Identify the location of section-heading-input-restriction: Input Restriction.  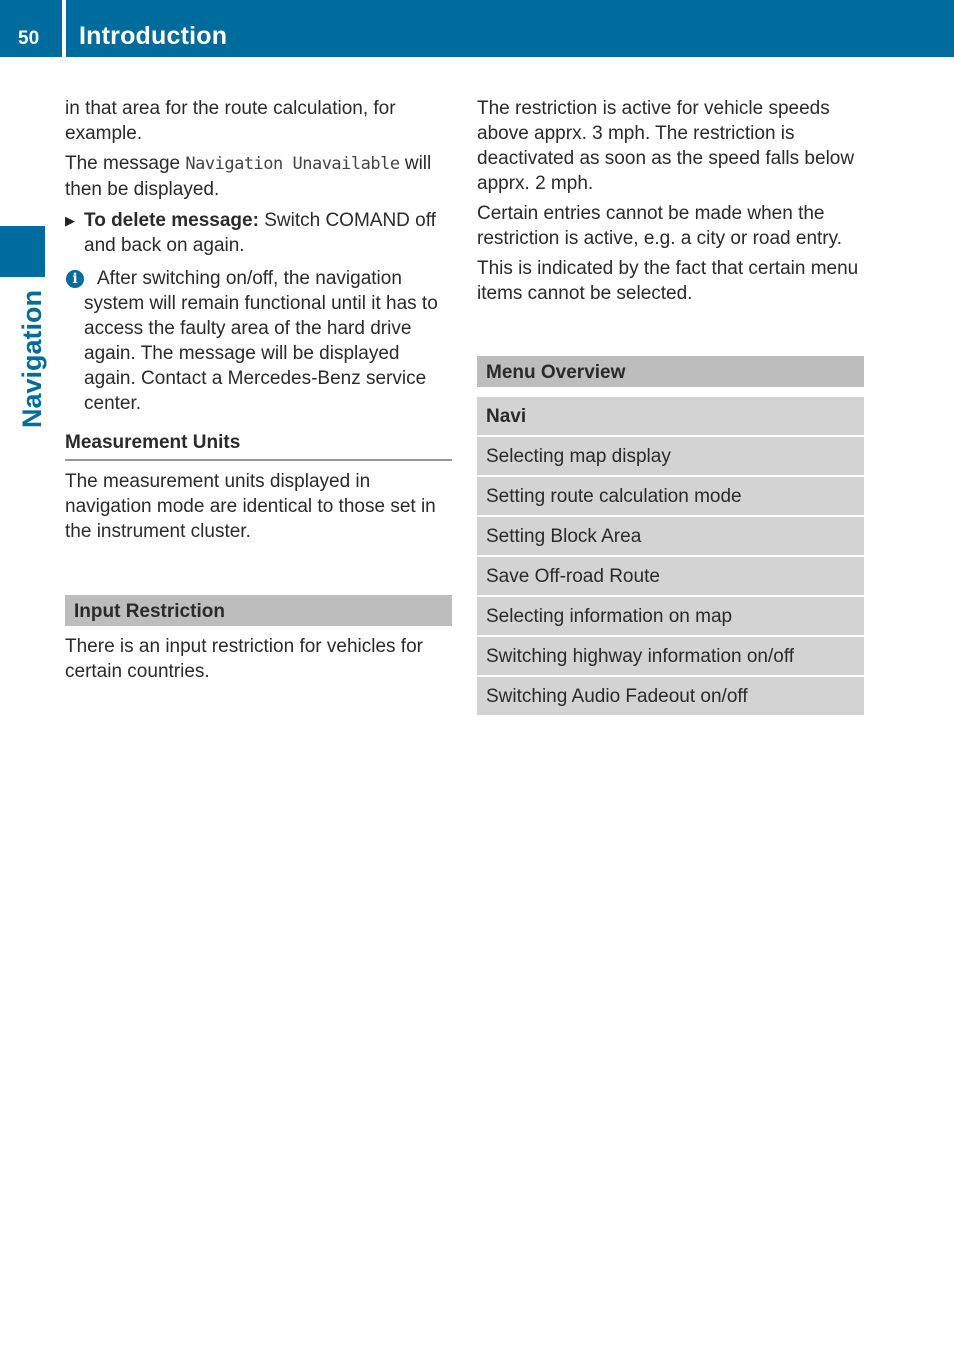
(258, 610).